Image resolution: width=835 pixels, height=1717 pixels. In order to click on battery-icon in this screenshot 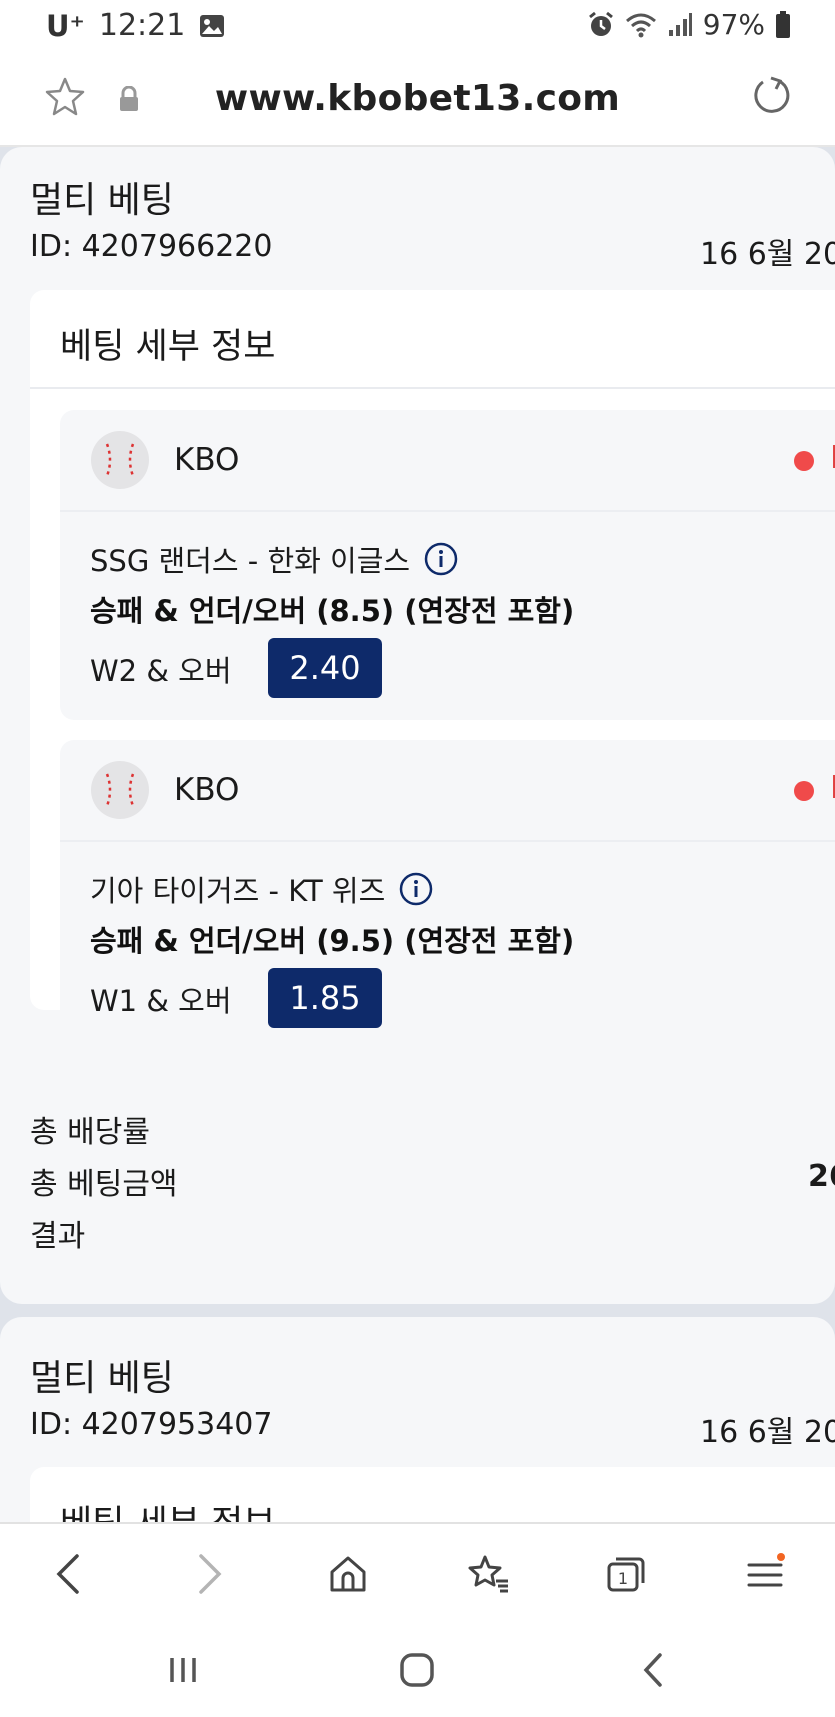, I will do `click(783, 24)`.